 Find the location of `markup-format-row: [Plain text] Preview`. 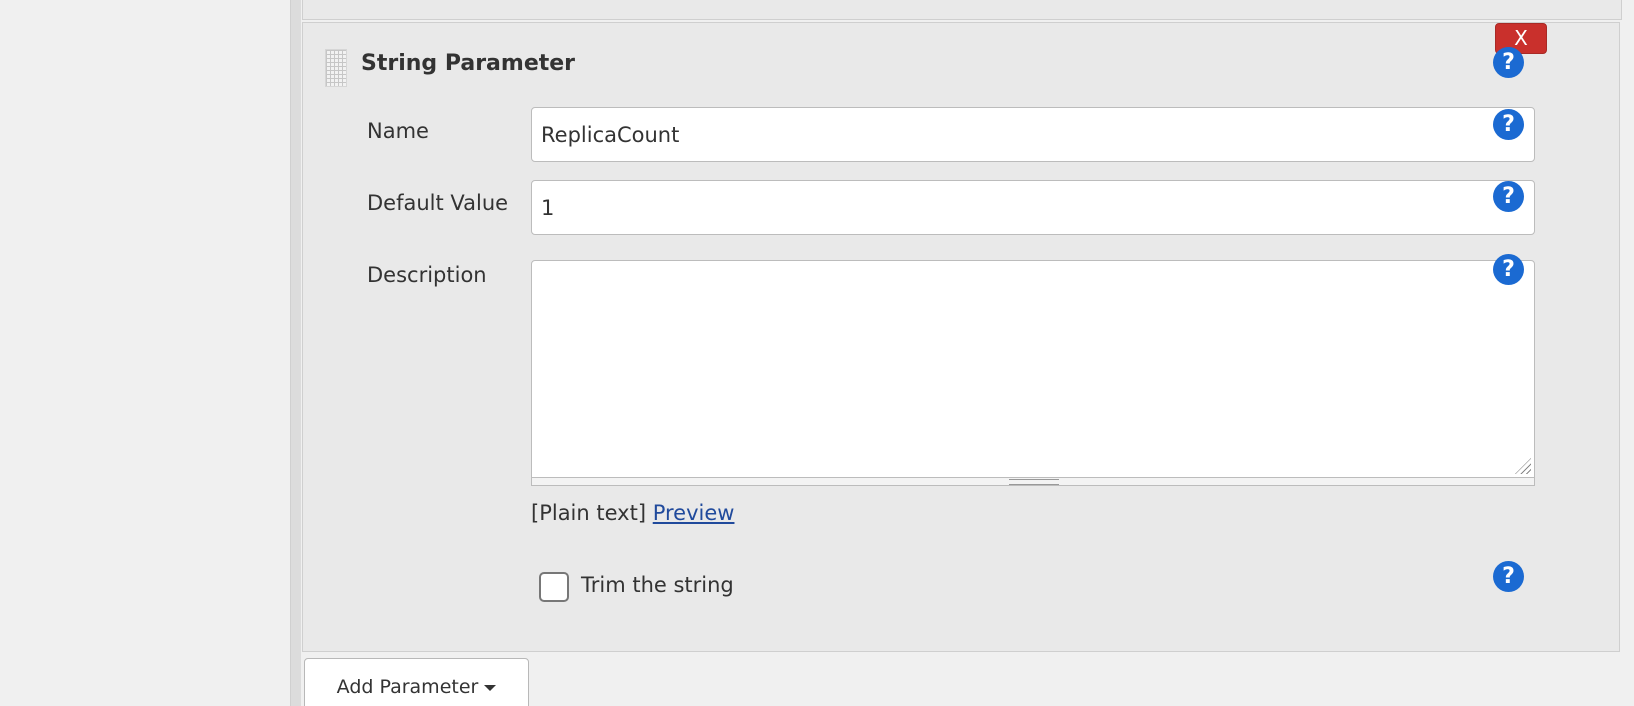

markup-format-row: [Plain text] Preview is located at coordinates (632, 513).